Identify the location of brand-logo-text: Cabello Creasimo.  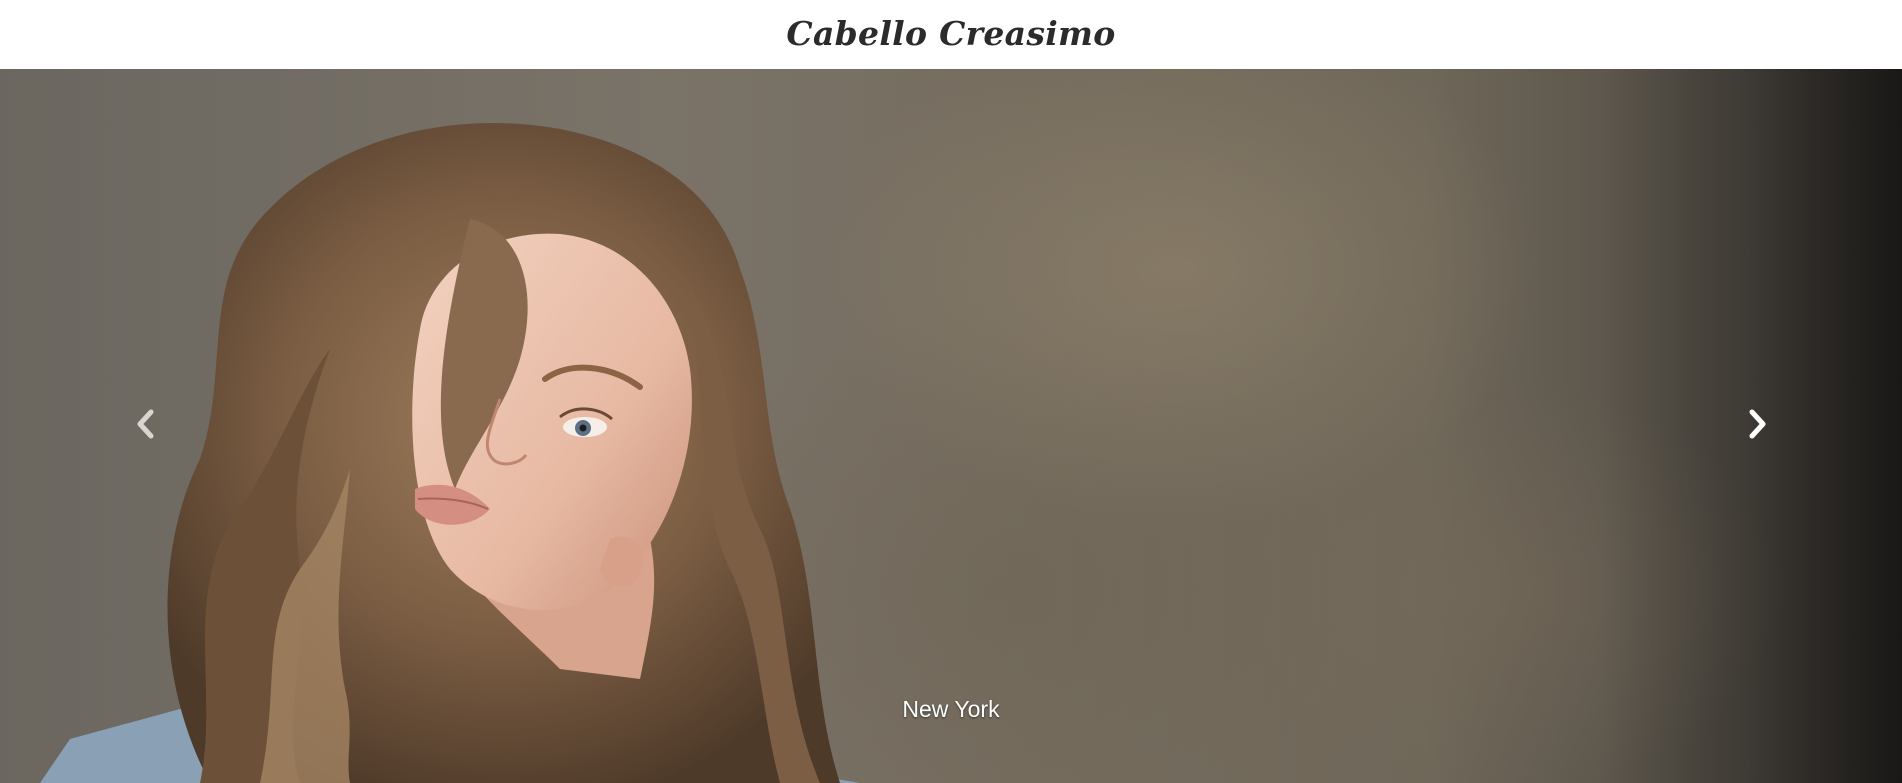
(950, 33).